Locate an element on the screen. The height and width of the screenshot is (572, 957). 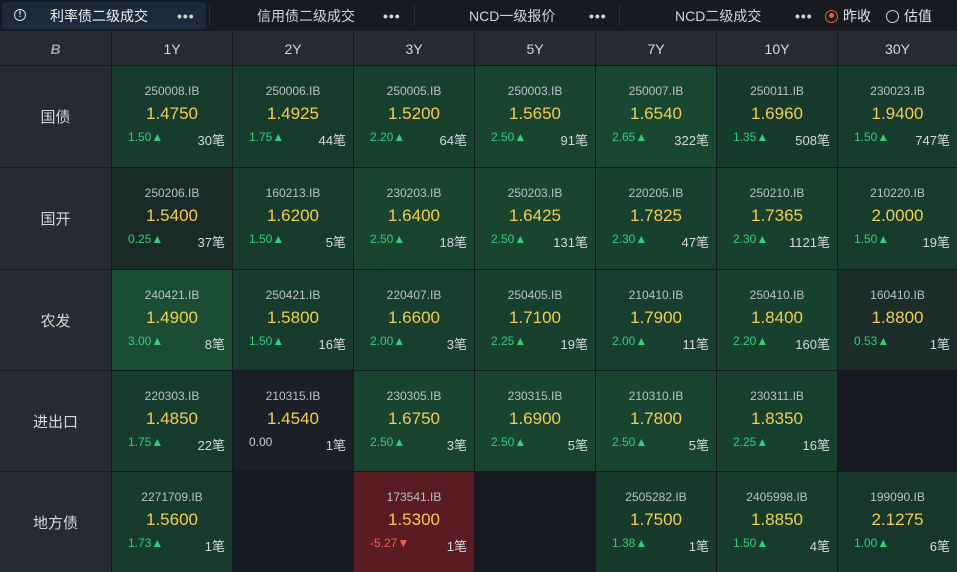
quote-cell: 160410.IB 1.8800 0.53▲ 1笔 is located at coordinates (897, 320).